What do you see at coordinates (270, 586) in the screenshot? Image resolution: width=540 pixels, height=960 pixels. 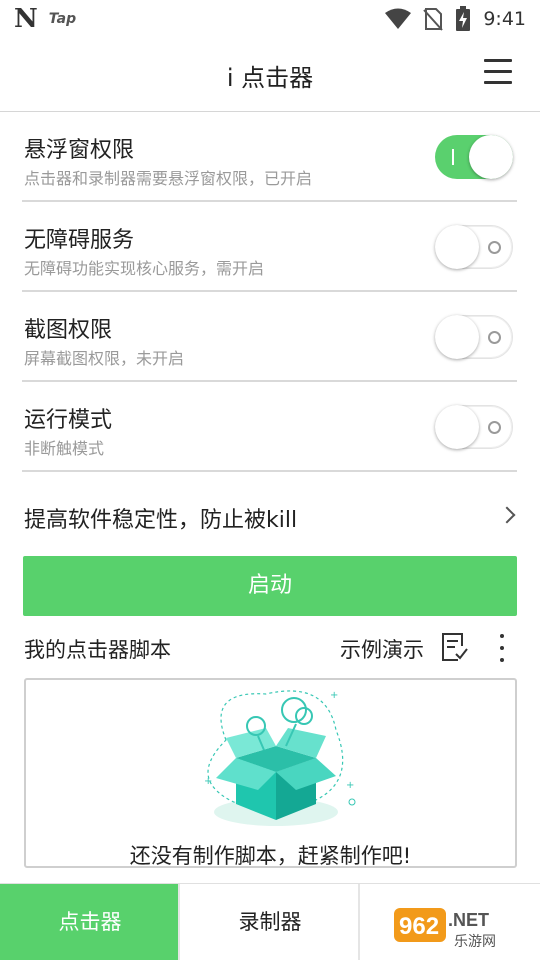 I see `start-button: 启动` at bounding box center [270, 586].